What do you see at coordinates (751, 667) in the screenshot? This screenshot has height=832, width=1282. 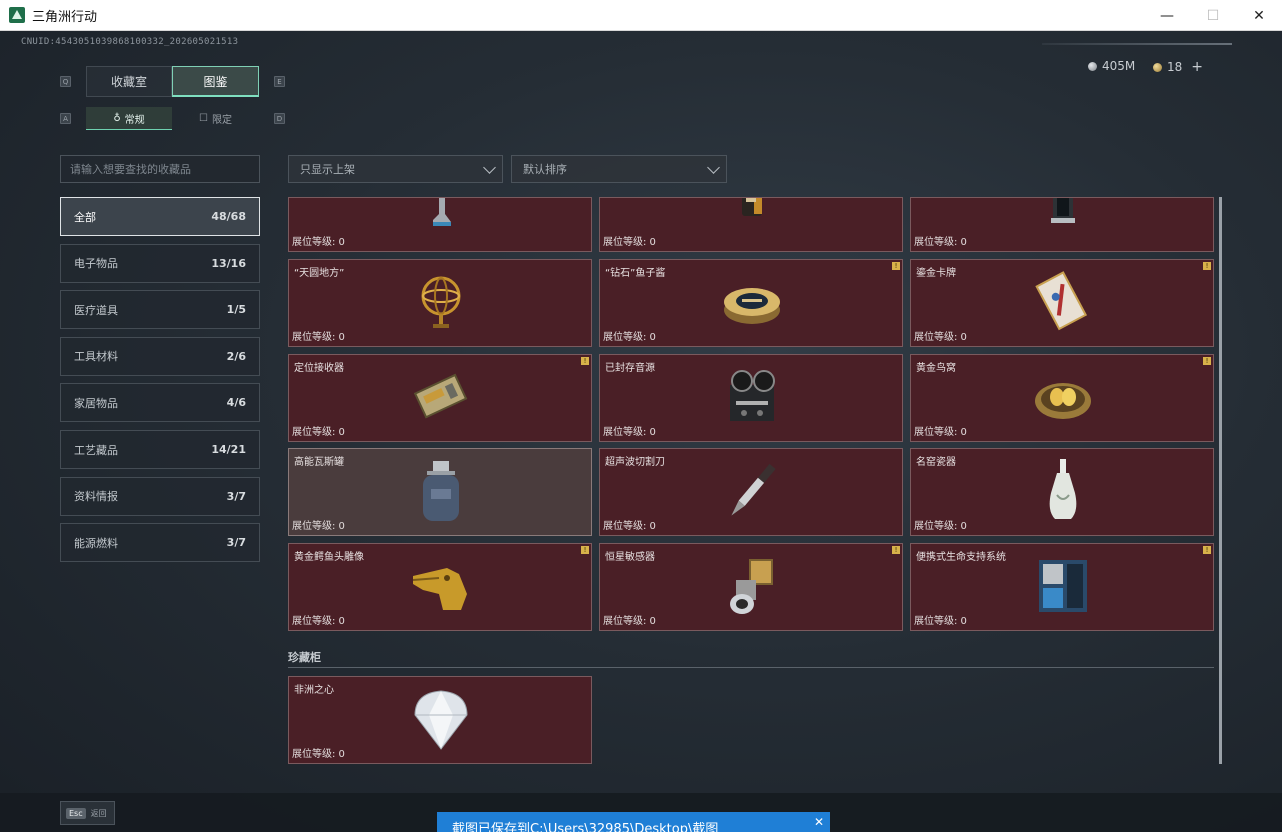 I see `section-divider` at bounding box center [751, 667].